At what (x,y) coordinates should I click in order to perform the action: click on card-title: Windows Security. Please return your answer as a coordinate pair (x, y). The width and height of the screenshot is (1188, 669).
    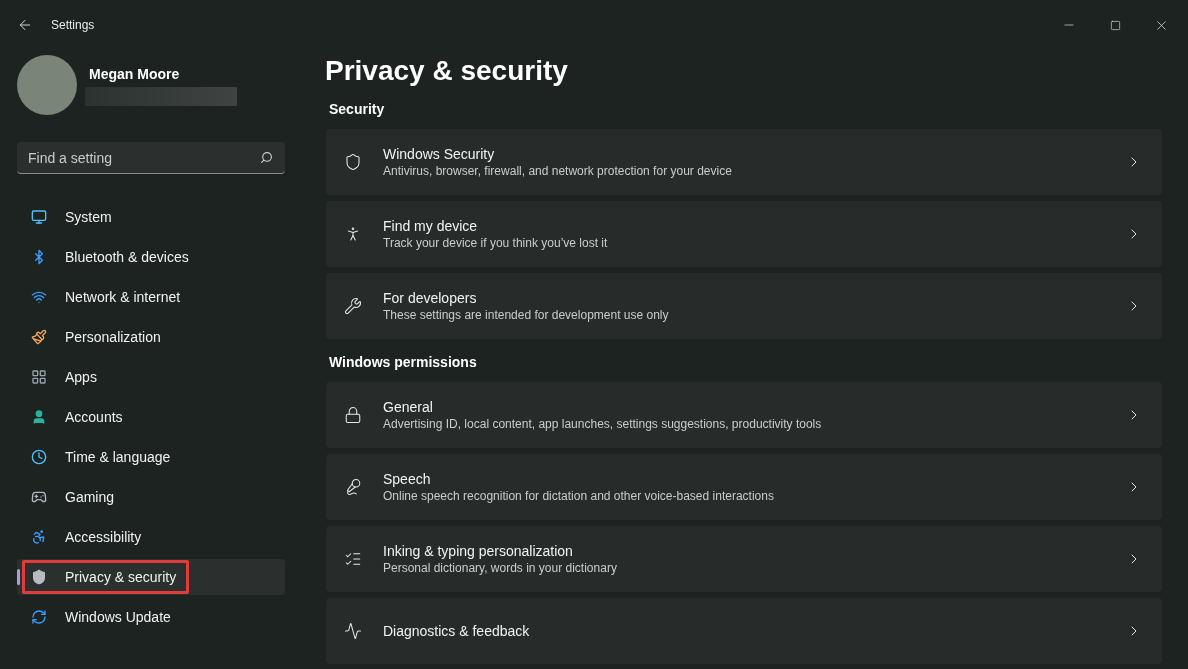
    Looking at the image, I should click on (439, 154).